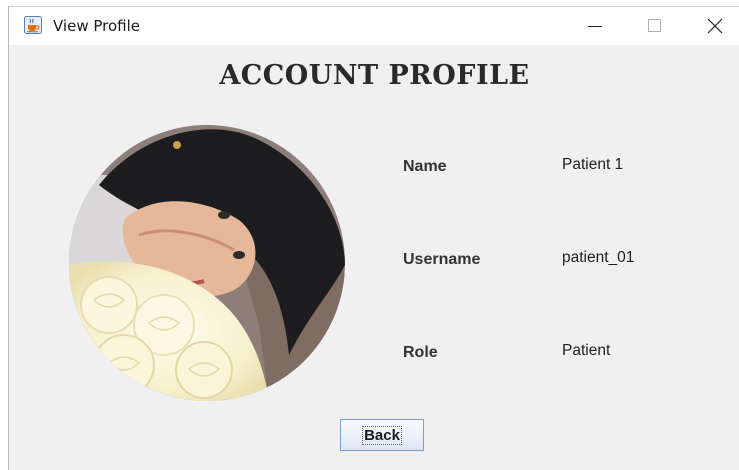 The width and height of the screenshot is (739, 470). What do you see at coordinates (420, 352) in the screenshot?
I see `role-label: Role` at bounding box center [420, 352].